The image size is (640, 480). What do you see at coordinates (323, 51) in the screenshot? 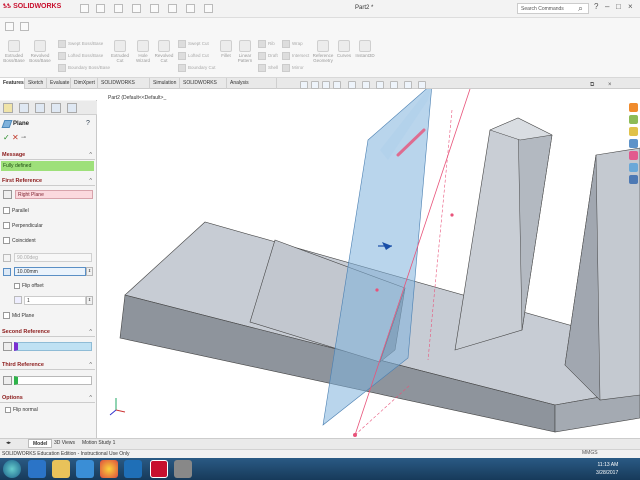
I see `reference-geometry-button: Reference Geometry` at bounding box center [323, 51].